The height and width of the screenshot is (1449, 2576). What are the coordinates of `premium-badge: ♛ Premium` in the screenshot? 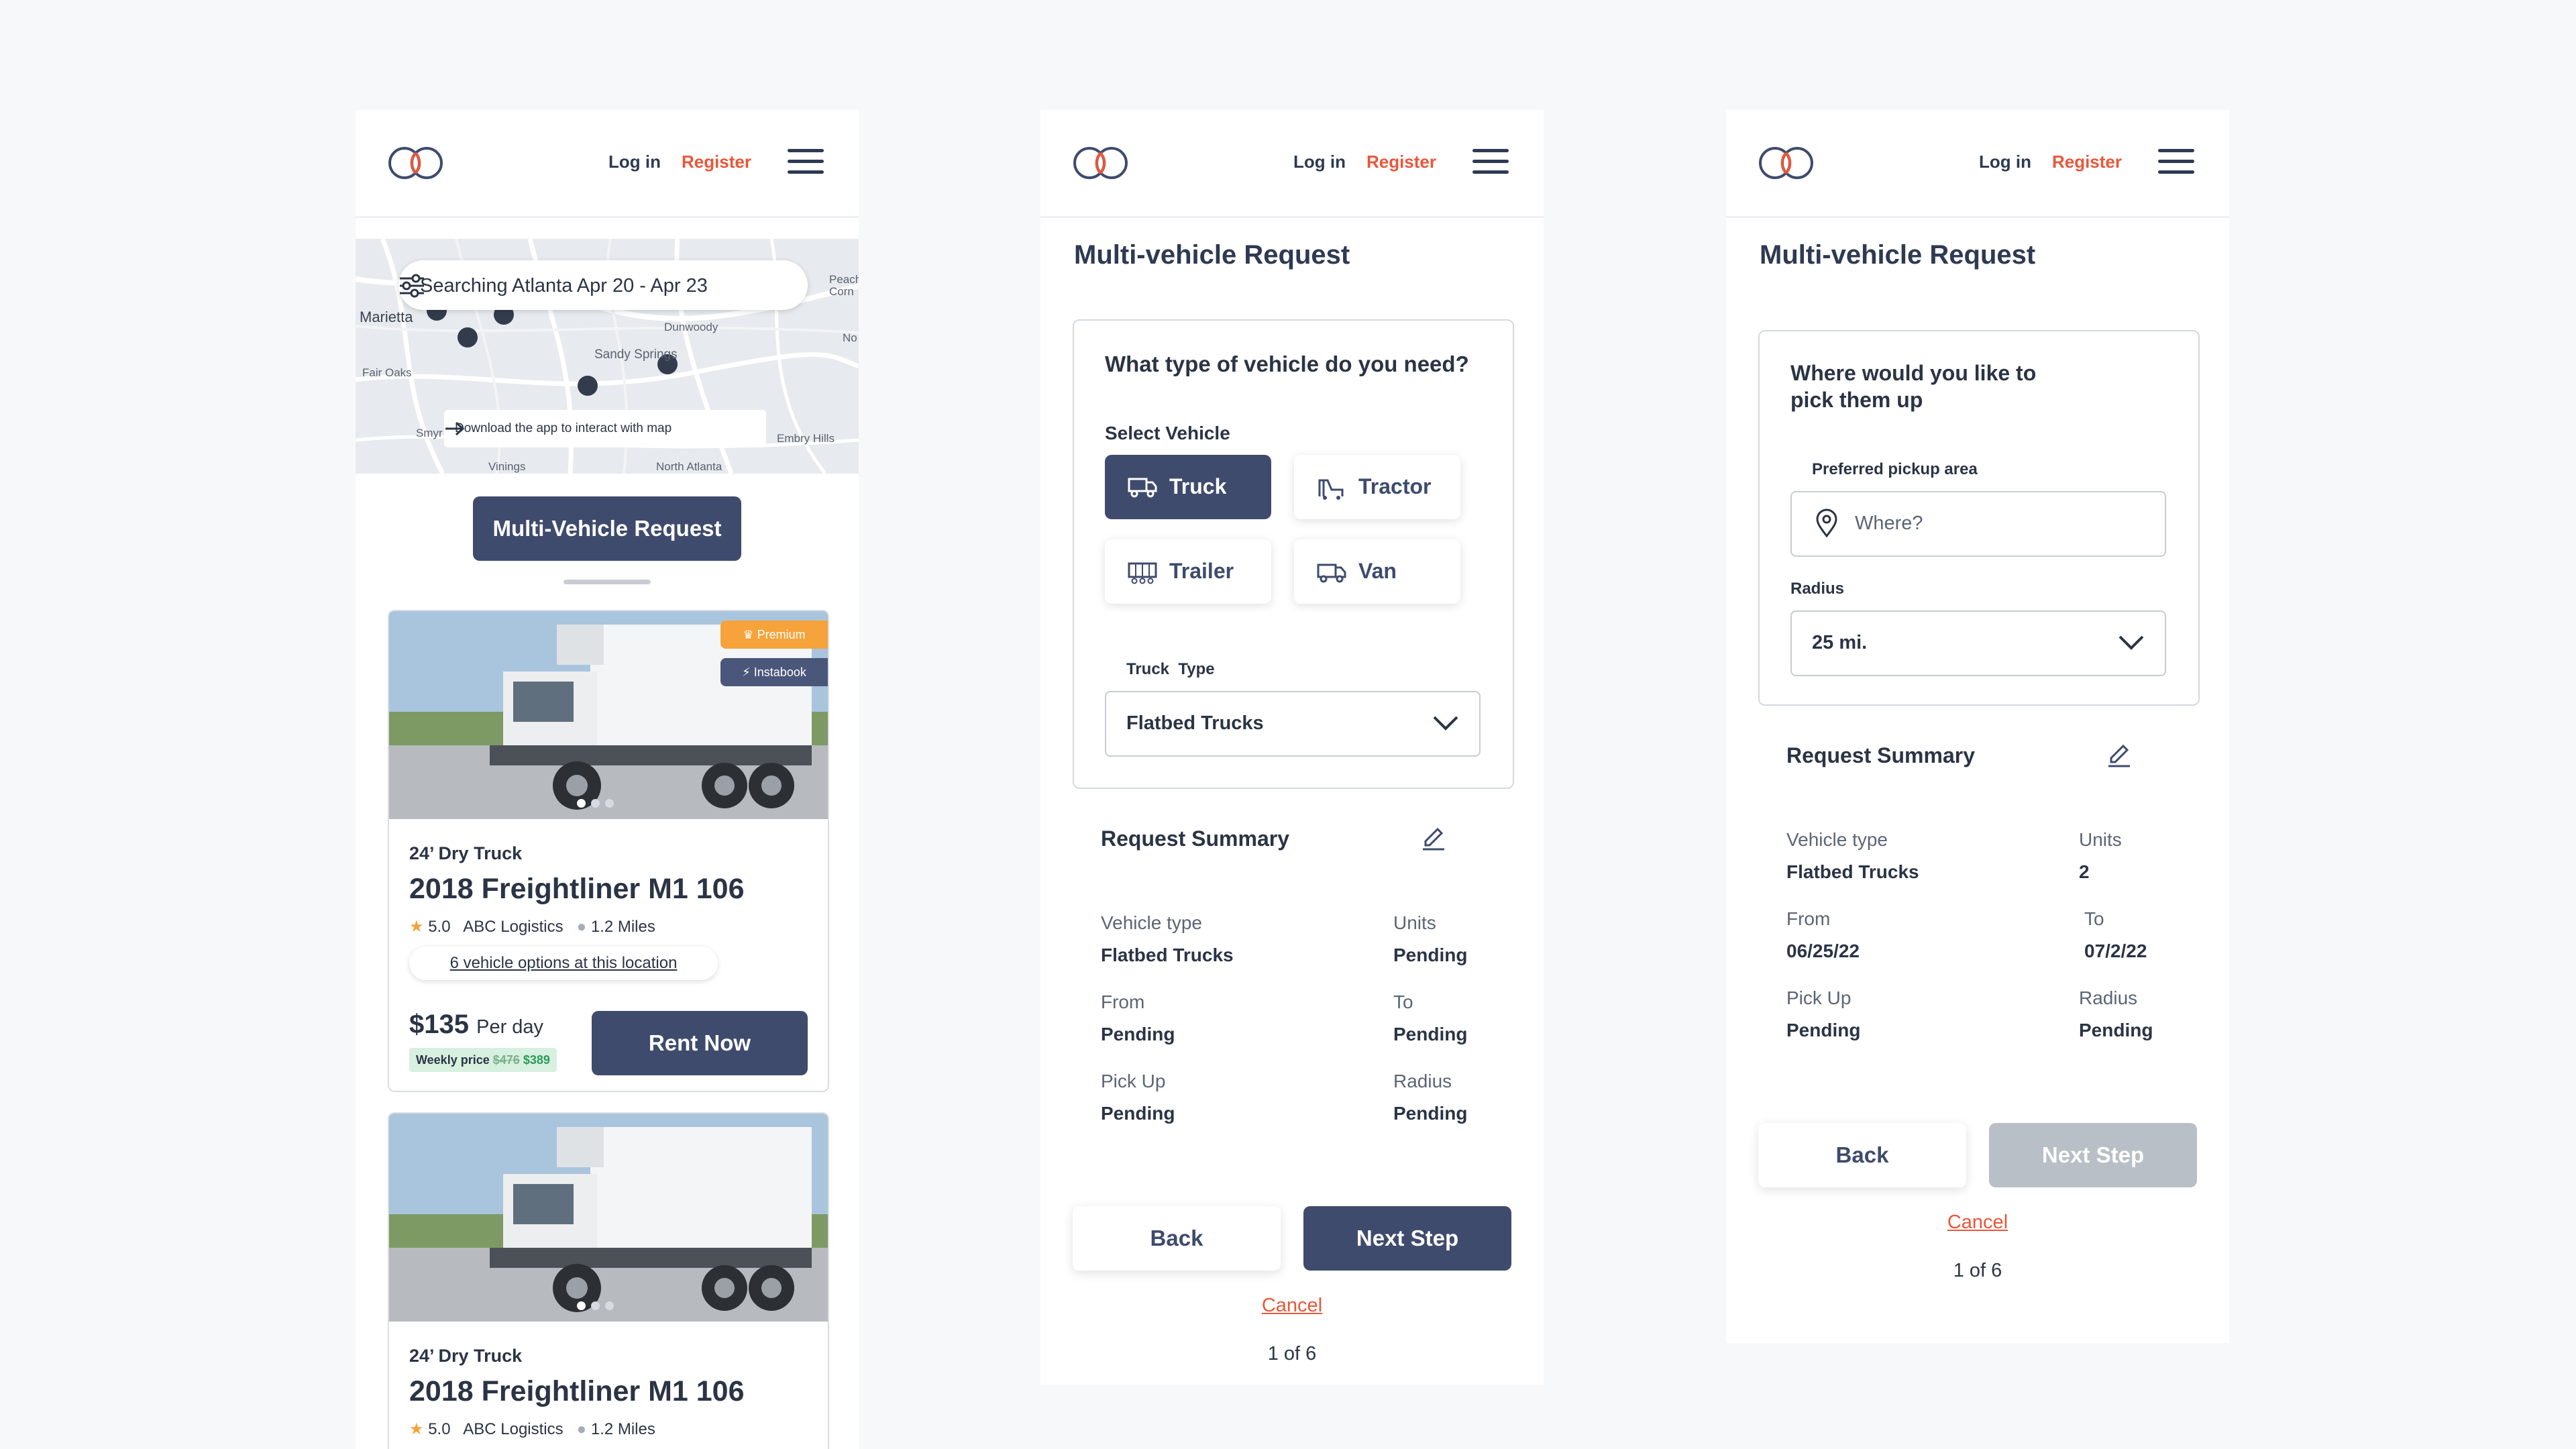 It's located at (774, 635).